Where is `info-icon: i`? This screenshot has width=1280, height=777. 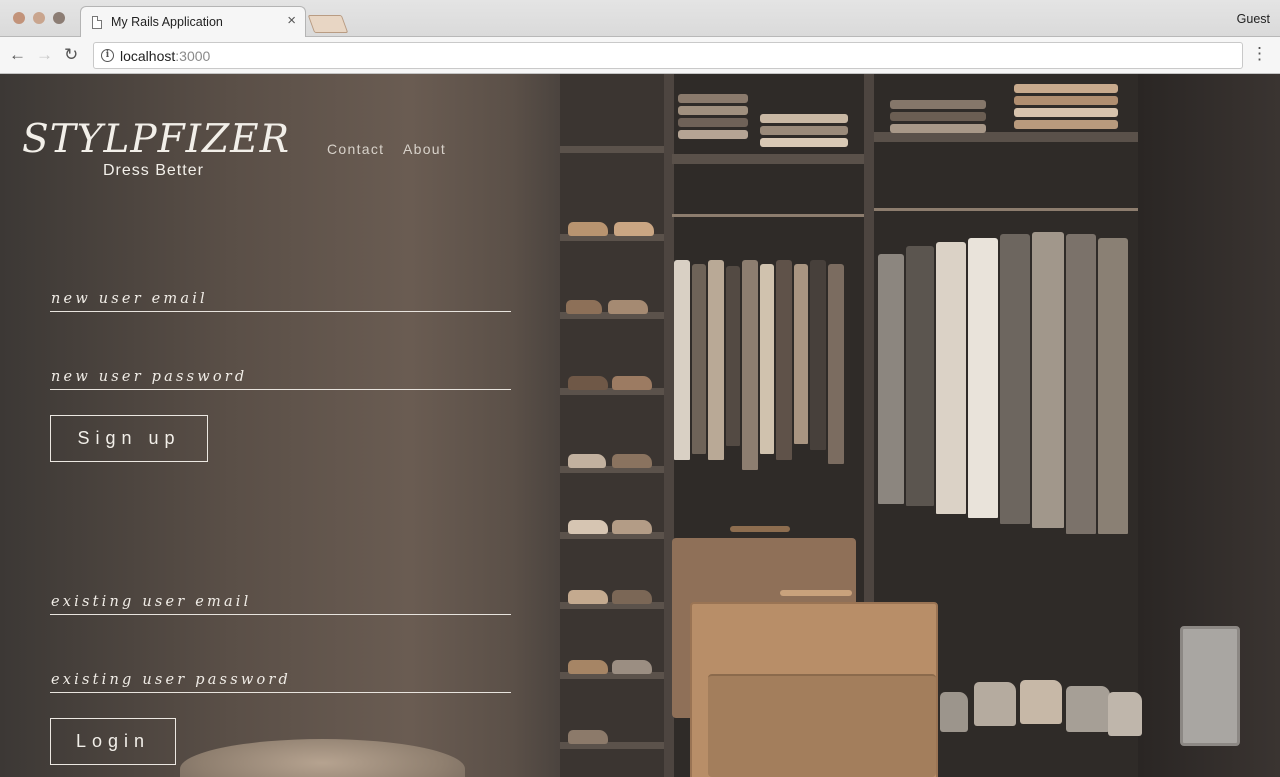 info-icon: i is located at coordinates (107, 55).